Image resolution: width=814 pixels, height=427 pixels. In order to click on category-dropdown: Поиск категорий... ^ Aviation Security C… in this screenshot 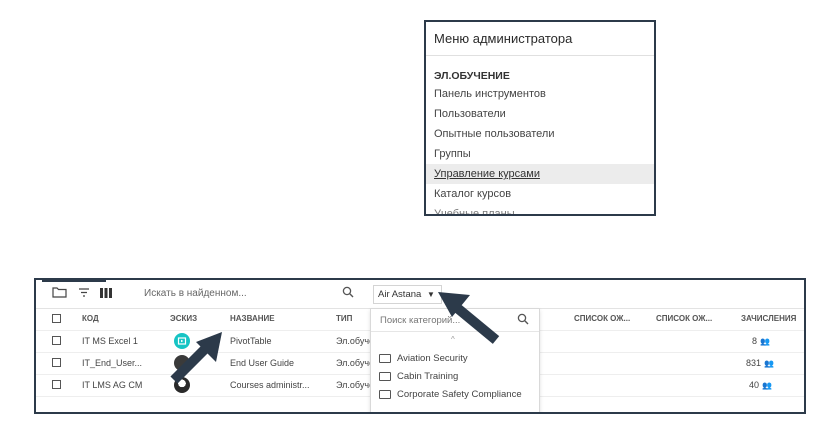, I will do `click(455, 360)`.